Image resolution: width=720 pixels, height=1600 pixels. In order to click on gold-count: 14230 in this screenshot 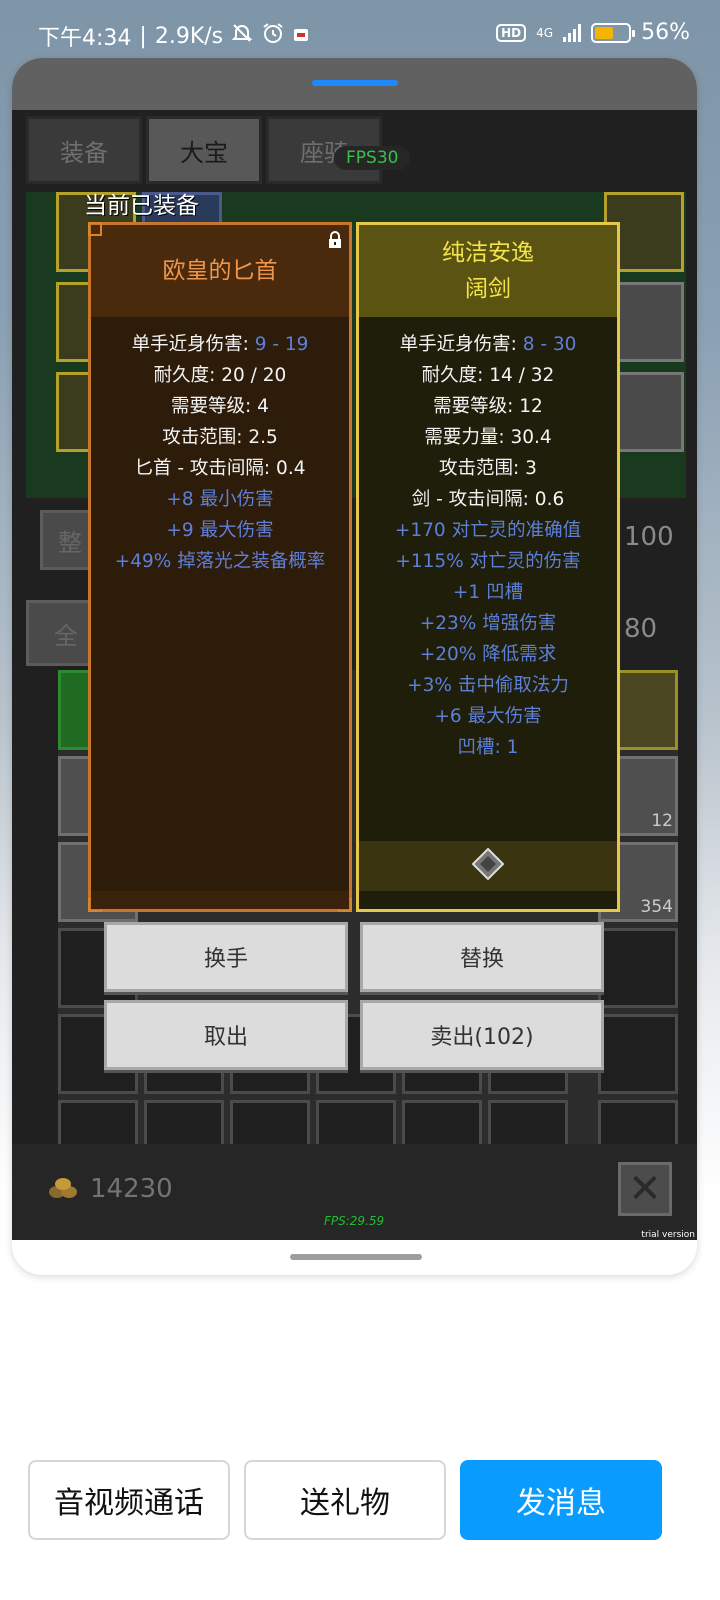, I will do `click(131, 1189)`.